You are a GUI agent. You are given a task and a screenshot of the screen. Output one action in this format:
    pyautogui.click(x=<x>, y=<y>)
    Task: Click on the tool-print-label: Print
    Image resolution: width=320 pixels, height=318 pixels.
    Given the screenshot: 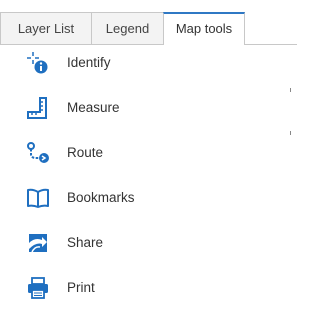 What is the action you would take?
    pyautogui.click(x=81, y=287)
    